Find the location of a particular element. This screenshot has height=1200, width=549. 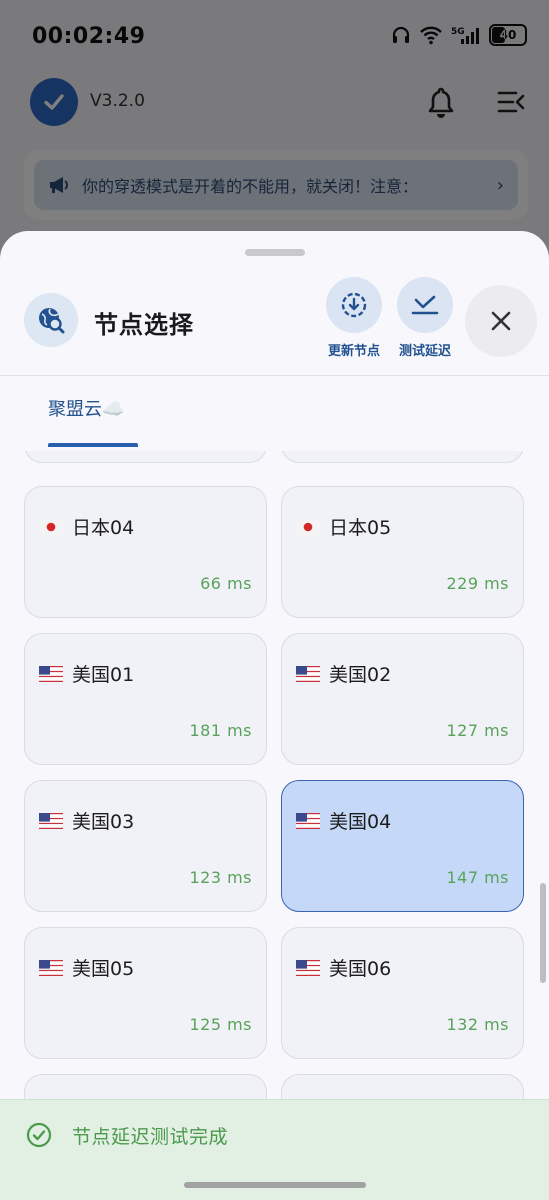

node-name-row: 美国02 is located at coordinates (343, 673).